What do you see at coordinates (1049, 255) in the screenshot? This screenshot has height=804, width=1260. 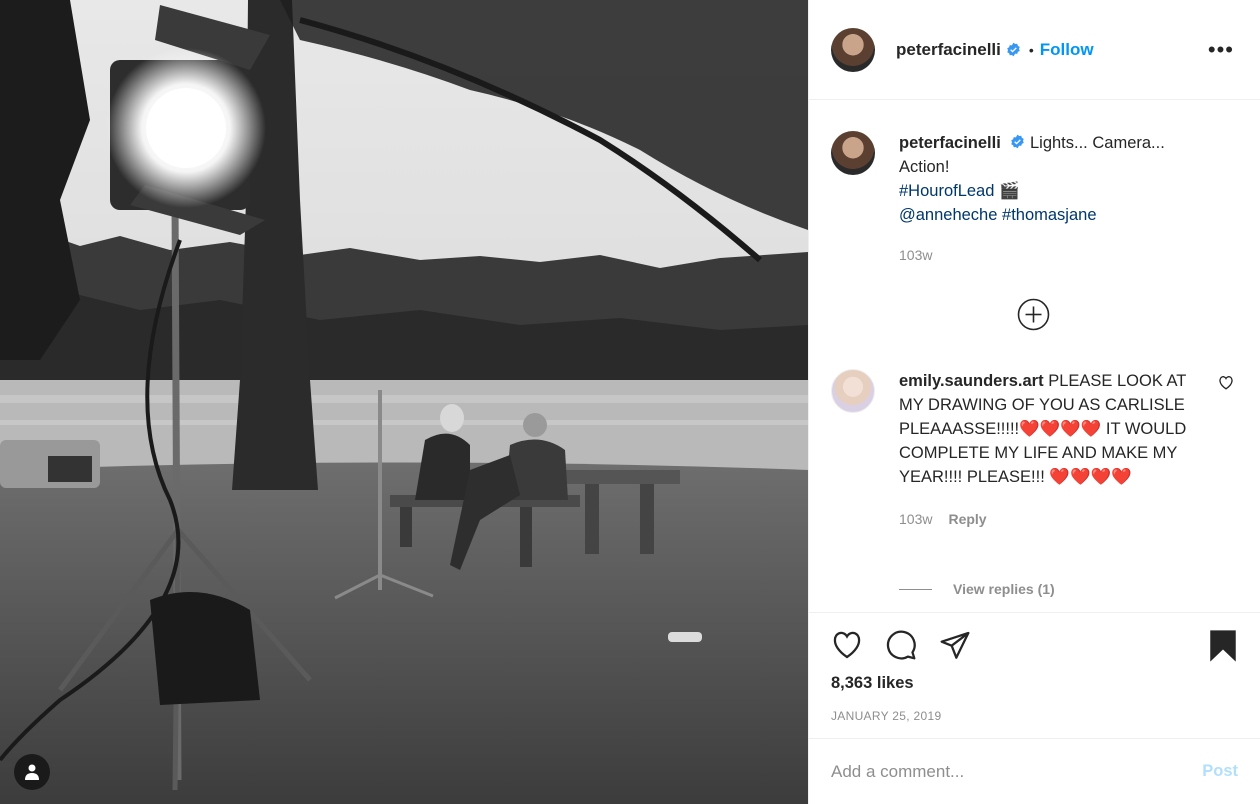 I see `caption-timestamp: 103w` at bounding box center [1049, 255].